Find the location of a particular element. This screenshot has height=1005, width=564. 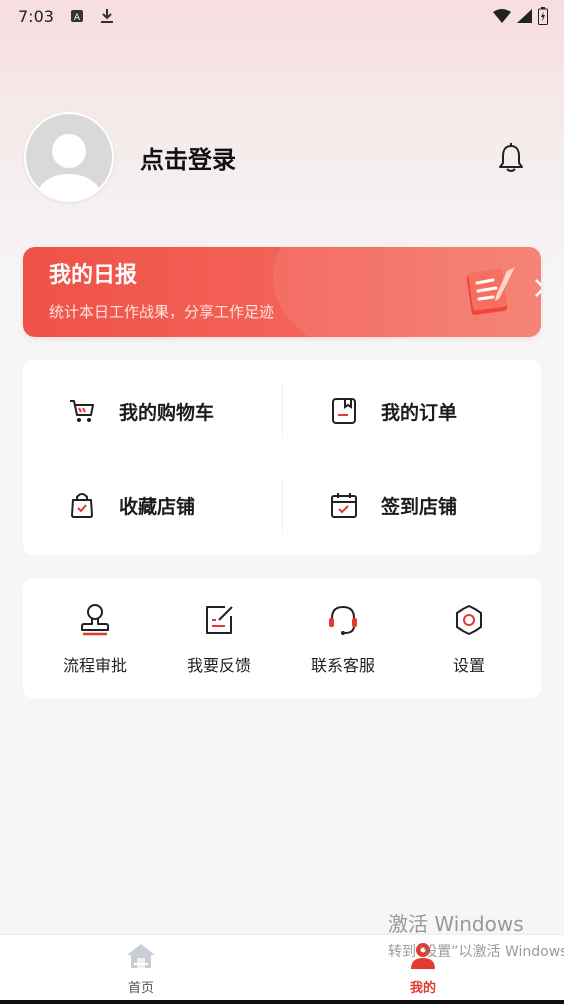

default-avatar-icon is located at coordinates (69, 167).